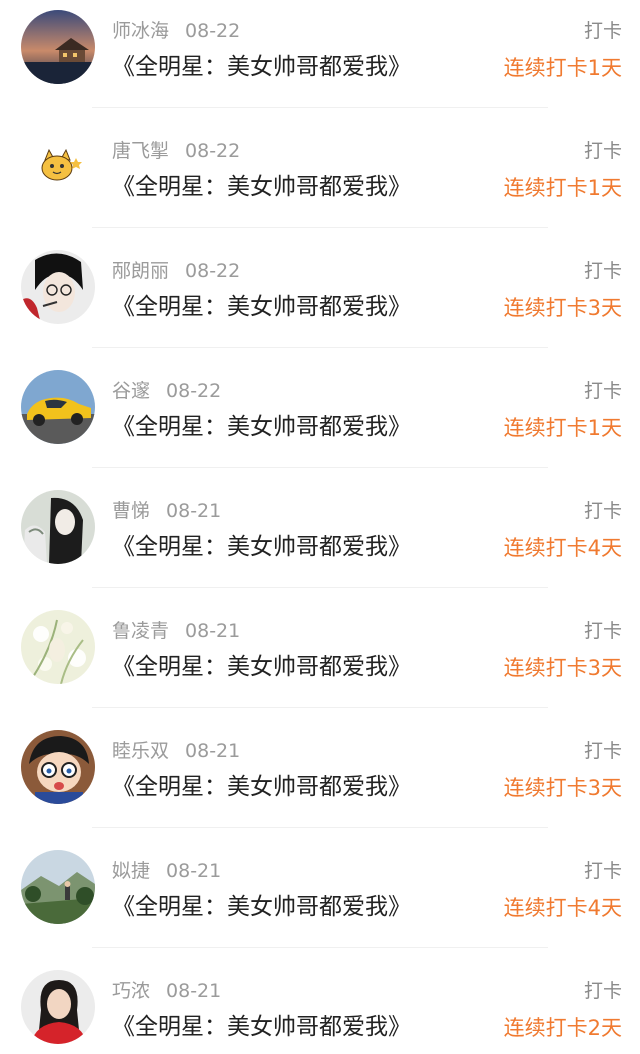 The width and height of the screenshot is (640, 1054). What do you see at coordinates (176, 271) in the screenshot?
I see `author-meta: 邴朗丽 08-22` at bounding box center [176, 271].